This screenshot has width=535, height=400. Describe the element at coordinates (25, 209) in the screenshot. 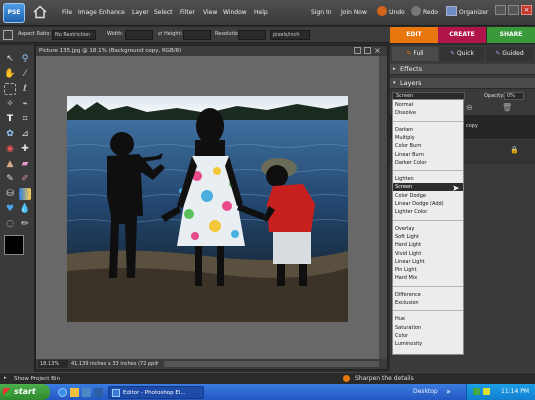

I see `blur-tool-icon: 💧` at that location.